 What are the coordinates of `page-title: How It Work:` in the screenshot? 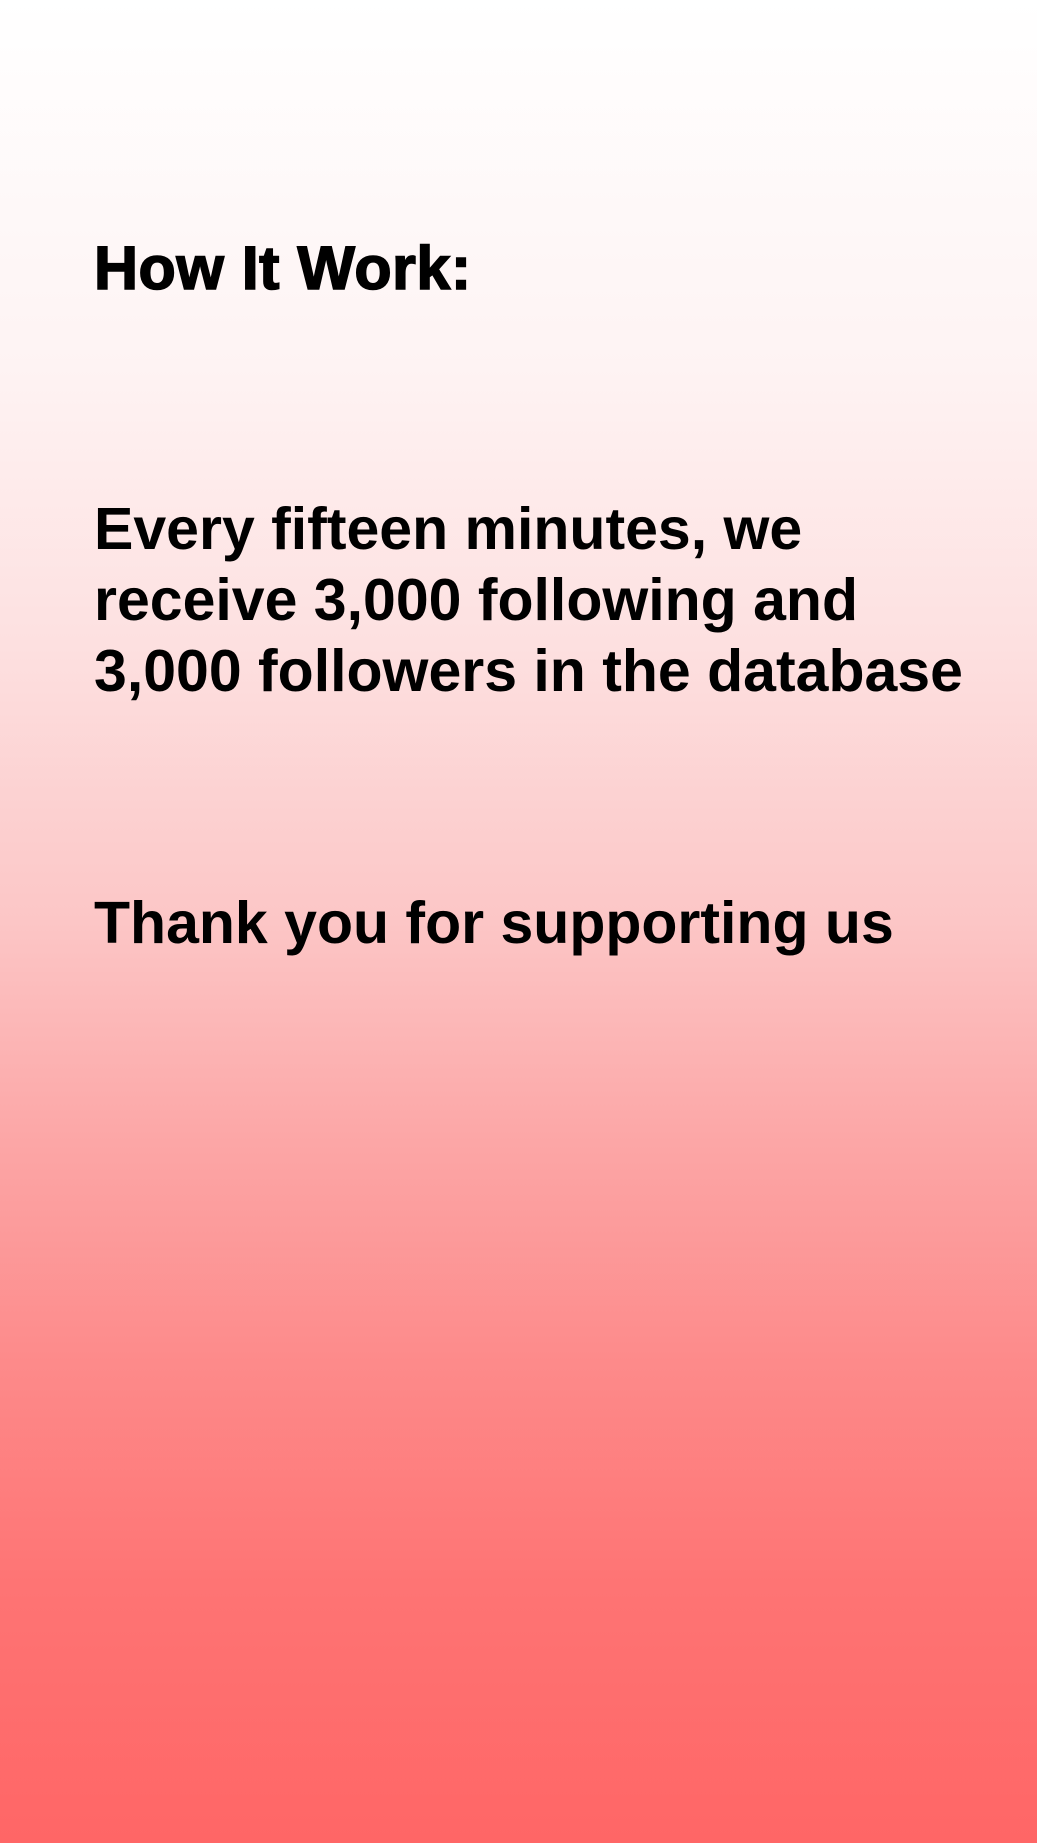 It's located at (282, 268).